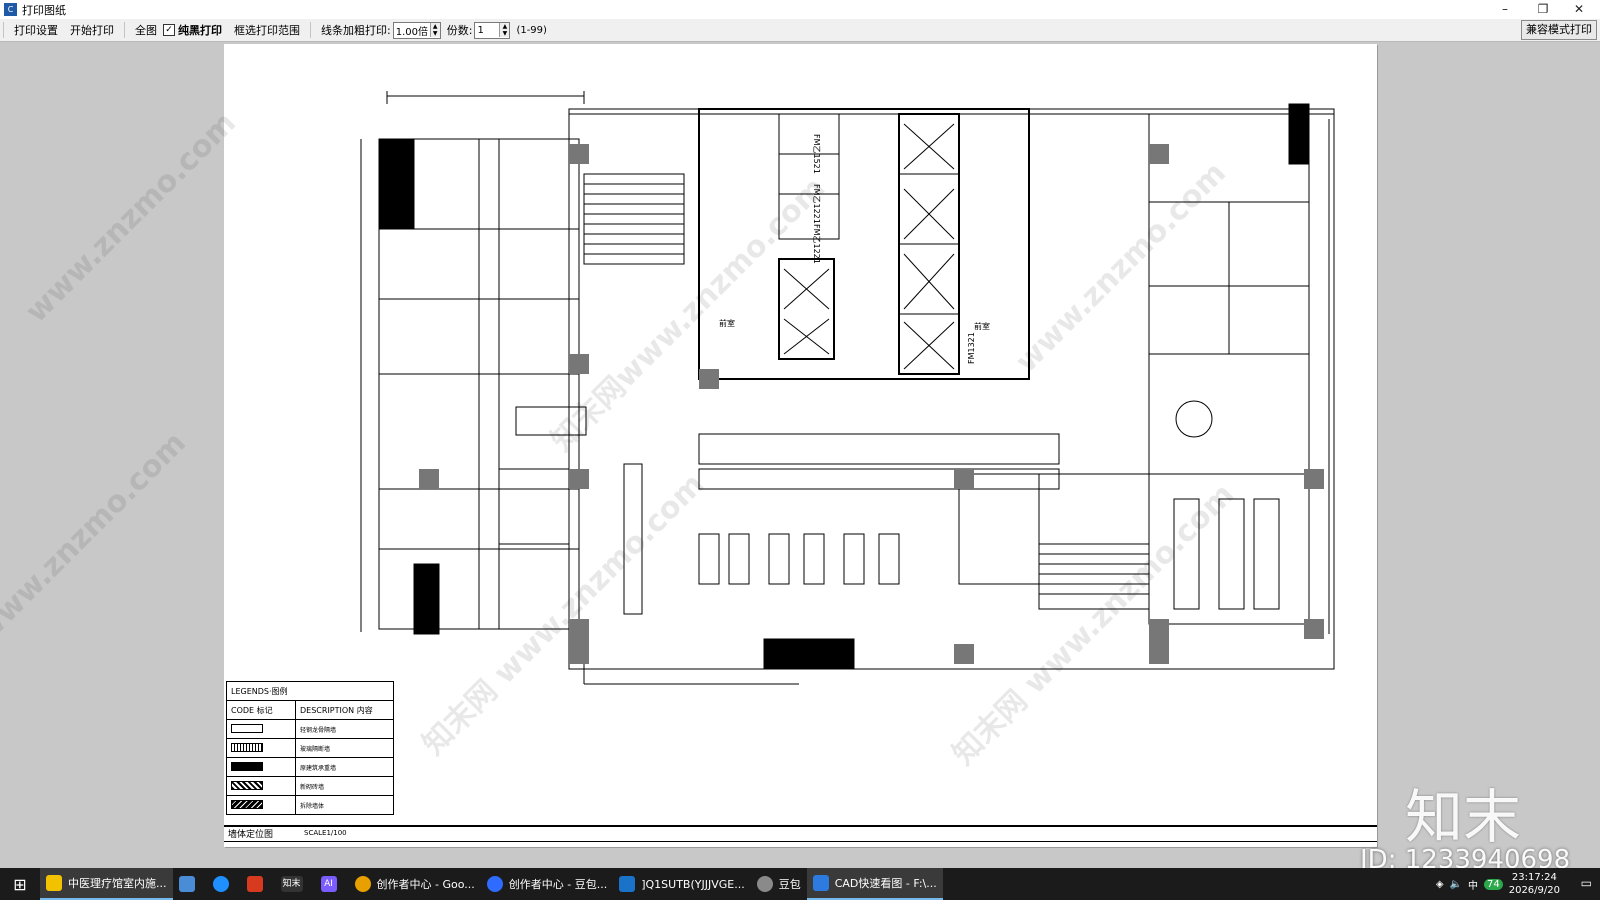 This screenshot has height=900, width=1600. What do you see at coordinates (1493, 884) in the screenshot?
I see `notification-badge: 74` at bounding box center [1493, 884].